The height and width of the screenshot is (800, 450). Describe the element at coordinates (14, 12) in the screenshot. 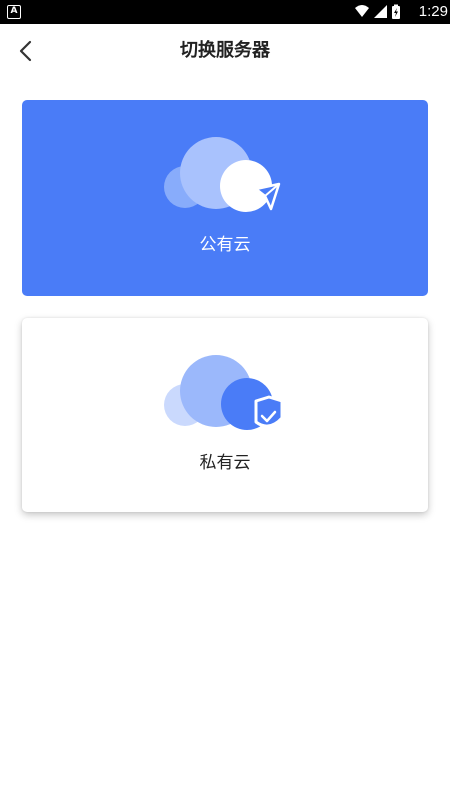

I see `app-notification-icon: A` at that location.